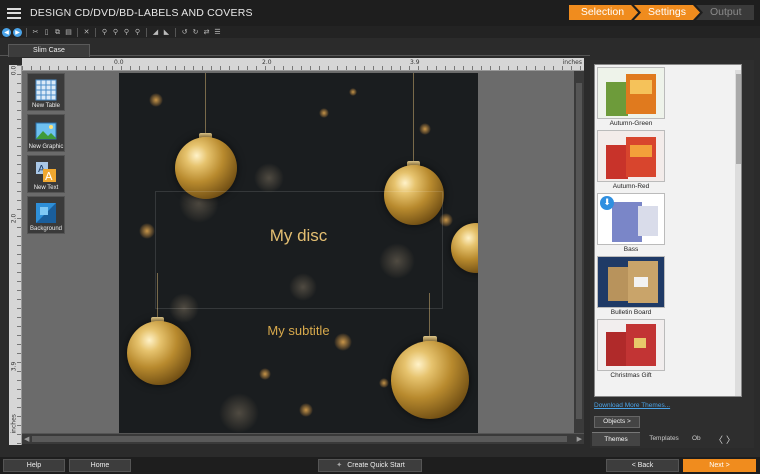 This screenshot has width=760, height=474. What do you see at coordinates (642, 465) in the screenshot?
I see `back-button: < Back` at bounding box center [642, 465].